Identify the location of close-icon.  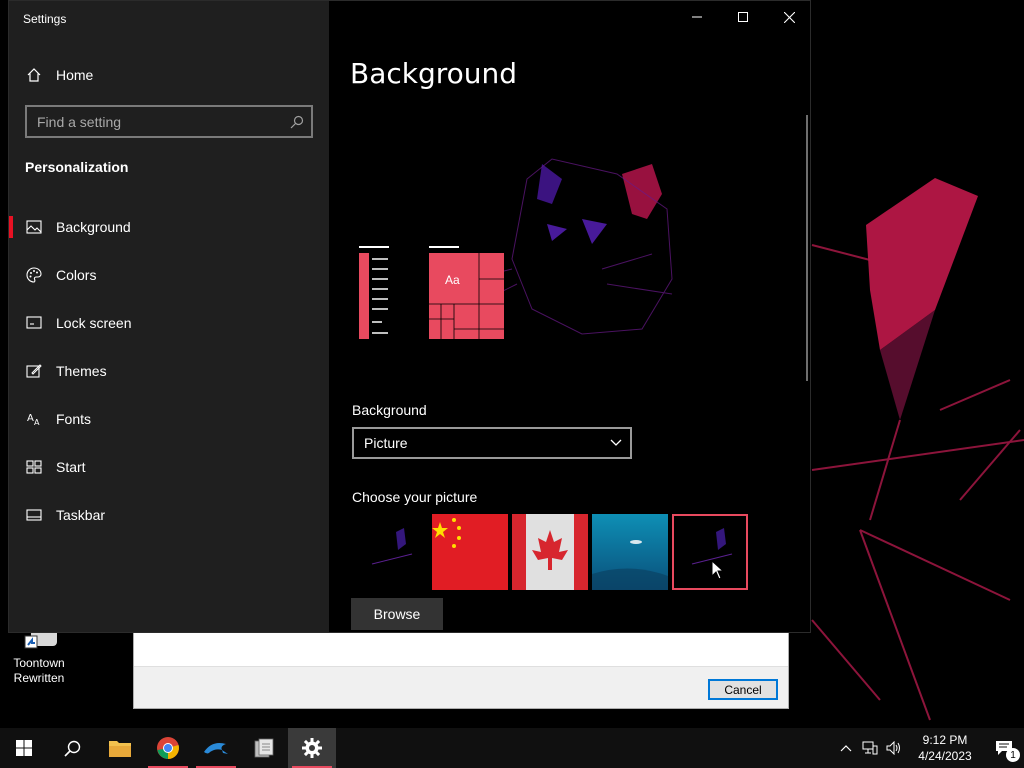
(789, 17).